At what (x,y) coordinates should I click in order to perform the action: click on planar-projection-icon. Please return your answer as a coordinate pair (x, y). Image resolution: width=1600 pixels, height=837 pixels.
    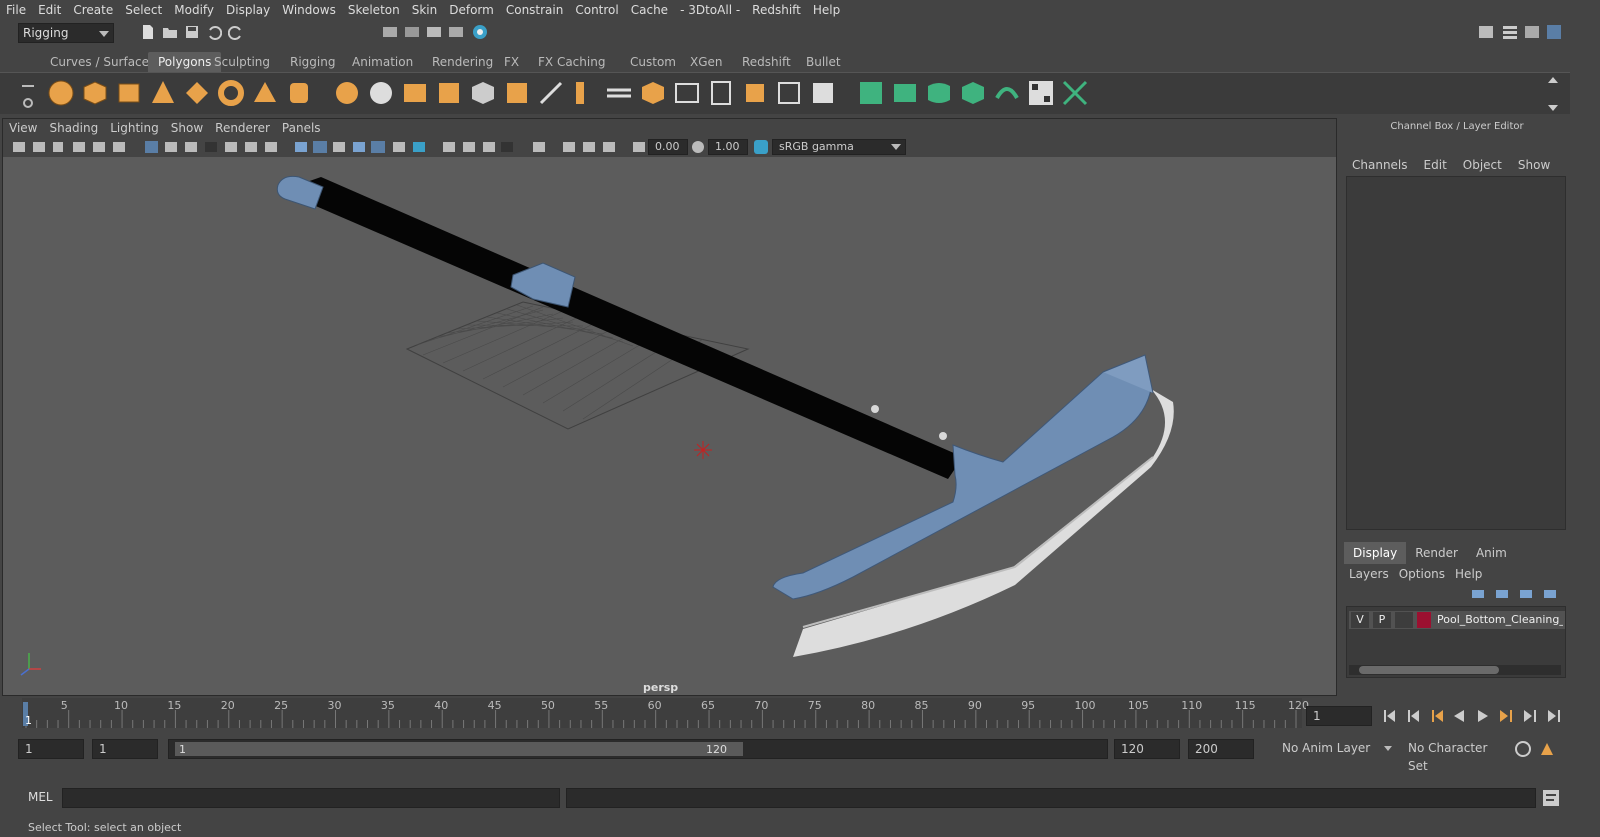
    Looking at the image, I should click on (905, 93).